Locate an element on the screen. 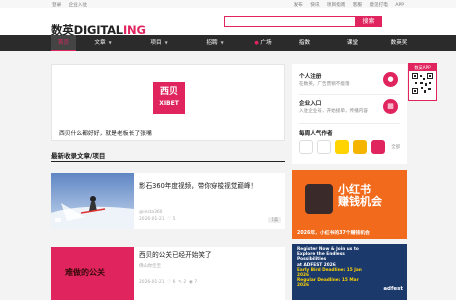  article-title: 影石360年度视频，带你穿梭视觉巅峰！ is located at coordinates (198, 185).